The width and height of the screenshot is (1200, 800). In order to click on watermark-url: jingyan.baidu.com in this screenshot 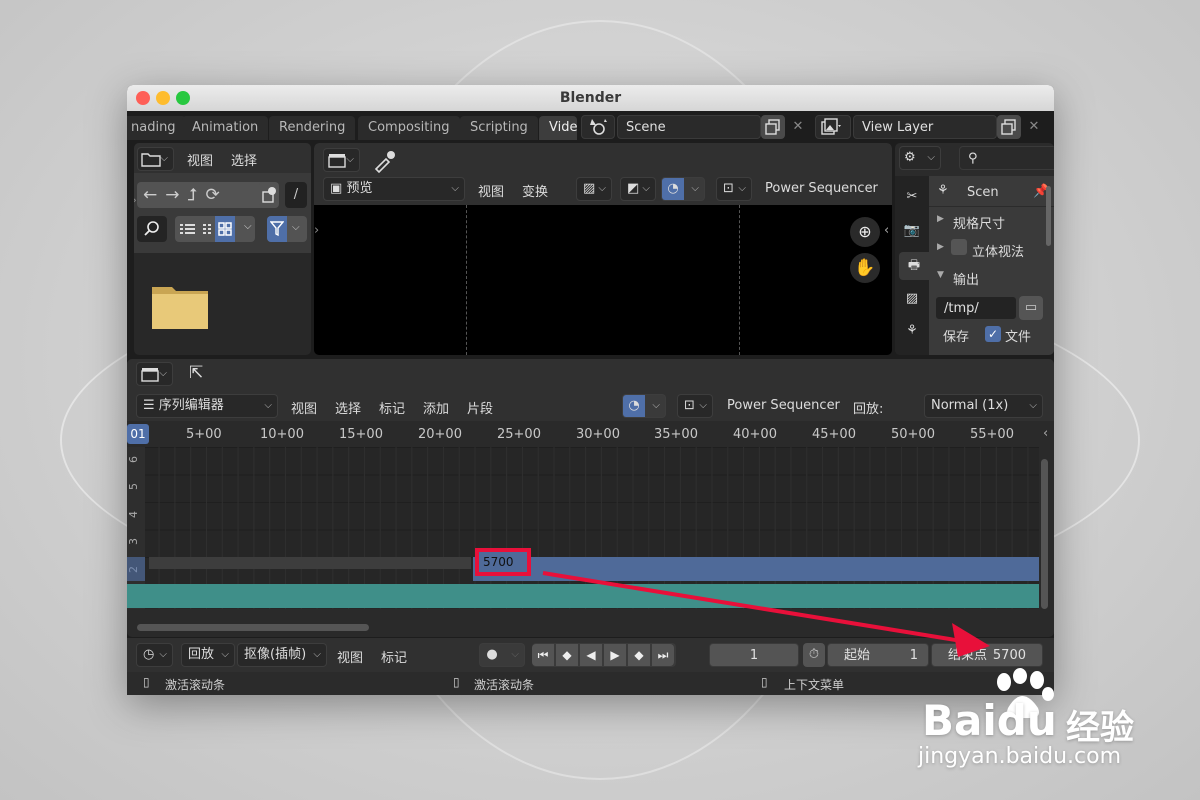, I will do `click(1020, 756)`.